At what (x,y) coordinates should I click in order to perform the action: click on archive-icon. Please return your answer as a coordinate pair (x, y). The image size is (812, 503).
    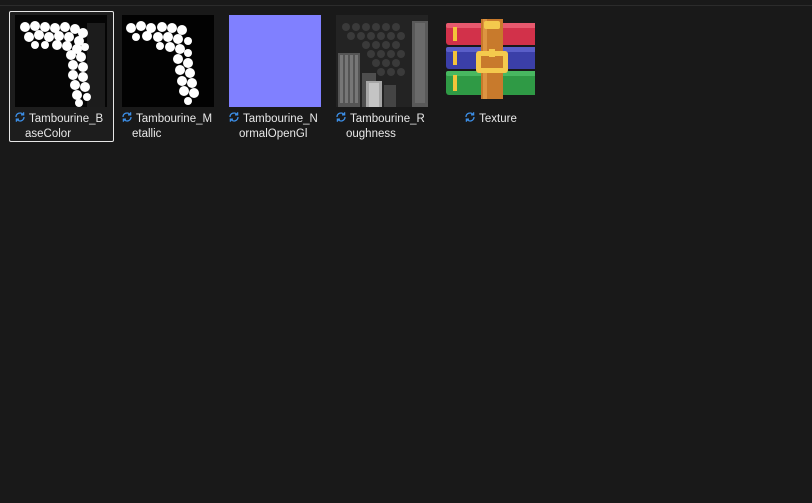
    Looking at the image, I should click on (489, 61).